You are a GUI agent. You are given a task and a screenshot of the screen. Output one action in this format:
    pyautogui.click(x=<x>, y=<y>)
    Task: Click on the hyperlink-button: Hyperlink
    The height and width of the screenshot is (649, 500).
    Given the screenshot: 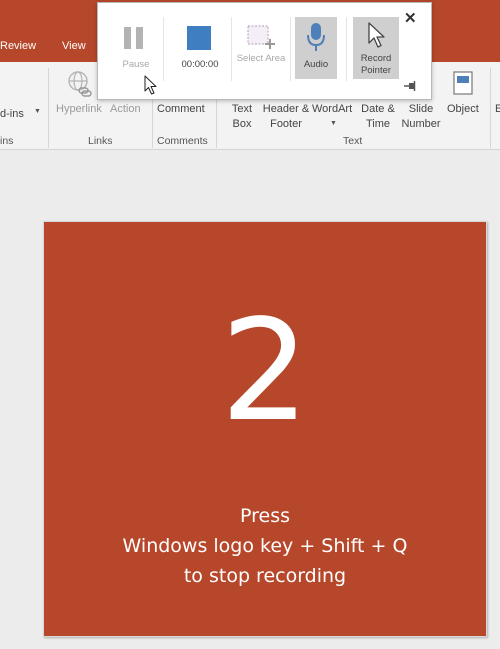 What is the action you would take?
    pyautogui.click(x=79, y=109)
    